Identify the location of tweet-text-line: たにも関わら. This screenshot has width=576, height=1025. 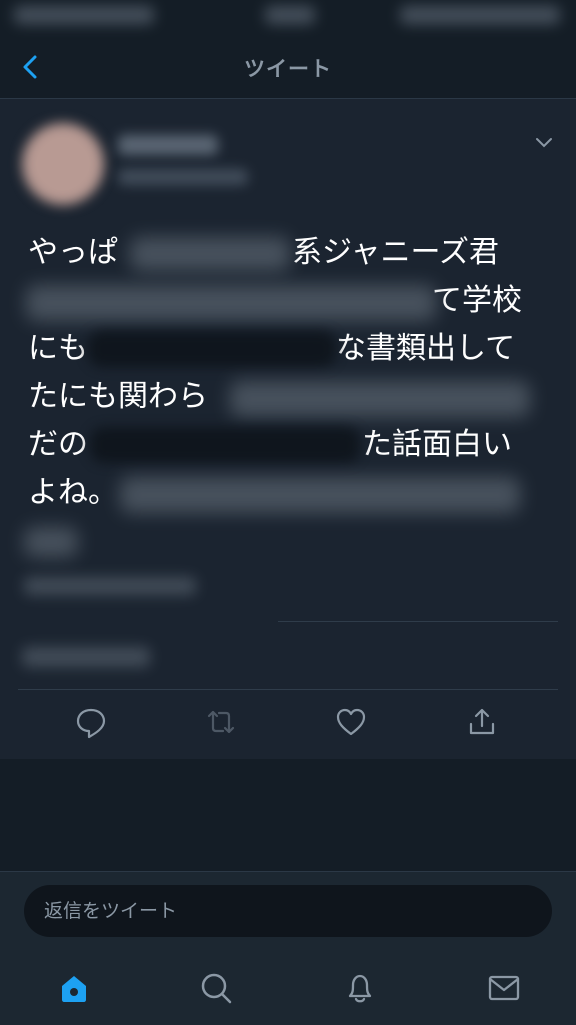
(118, 396).